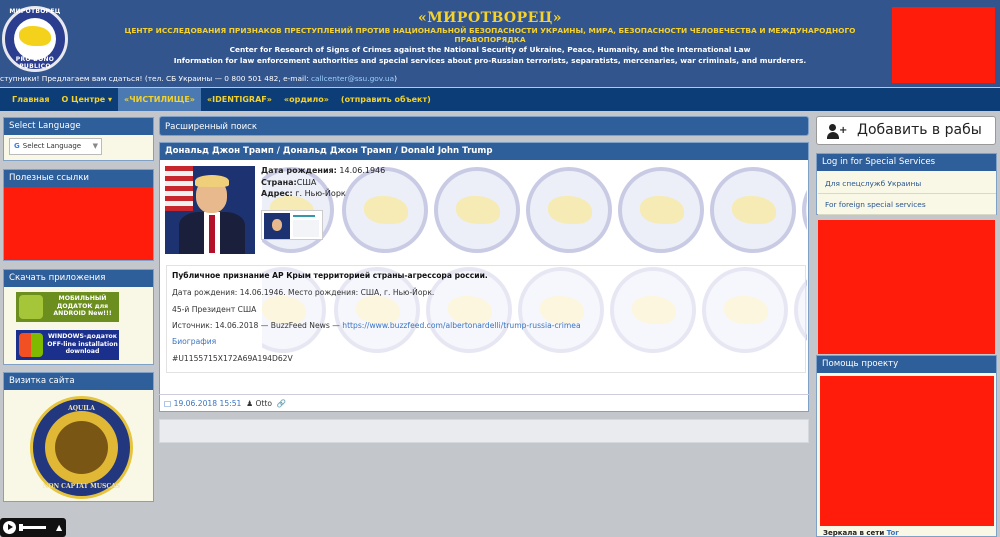 Image resolution: width=1000 pixels, height=537 pixels. Describe the element at coordinates (55, 146) in the screenshot. I see `language-select: G Select Language ▼` at that location.